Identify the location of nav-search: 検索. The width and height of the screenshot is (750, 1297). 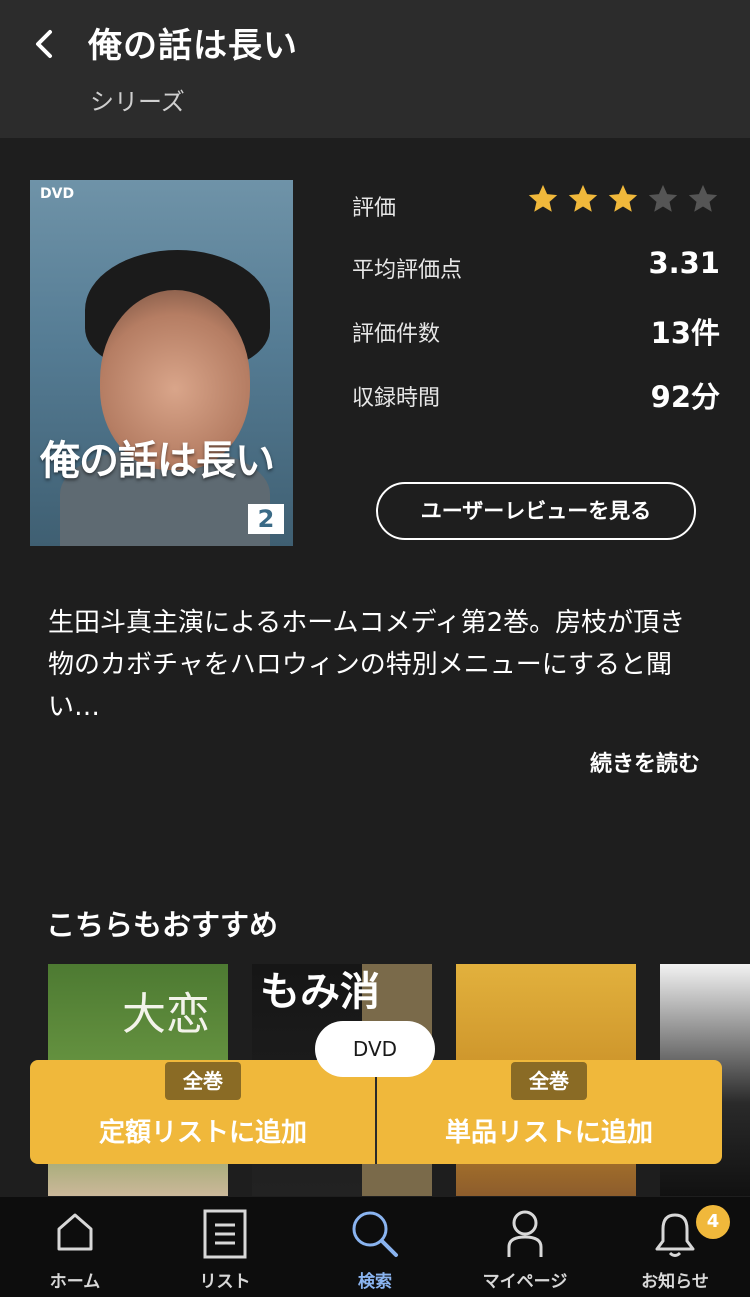
(375, 1247).